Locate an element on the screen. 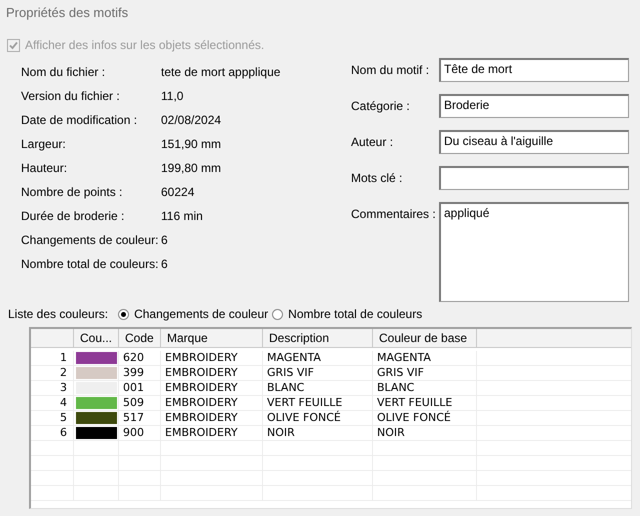 This screenshot has height=516, width=640. row-number: 6 is located at coordinates (52, 433).